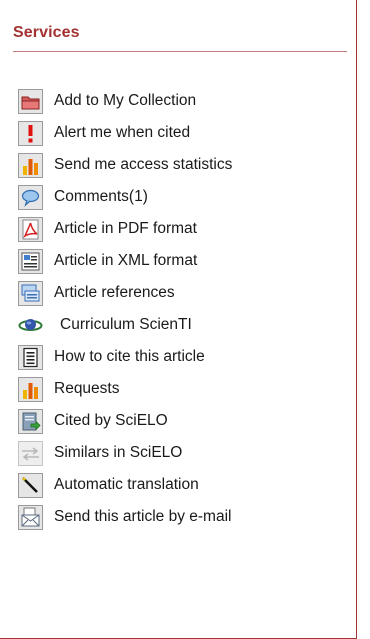 This screenshot has height=639, width=370. What do you see at coordinates (30, 197) in the screenshot?
I see `comment-icon` at bounding box center [30, 197].